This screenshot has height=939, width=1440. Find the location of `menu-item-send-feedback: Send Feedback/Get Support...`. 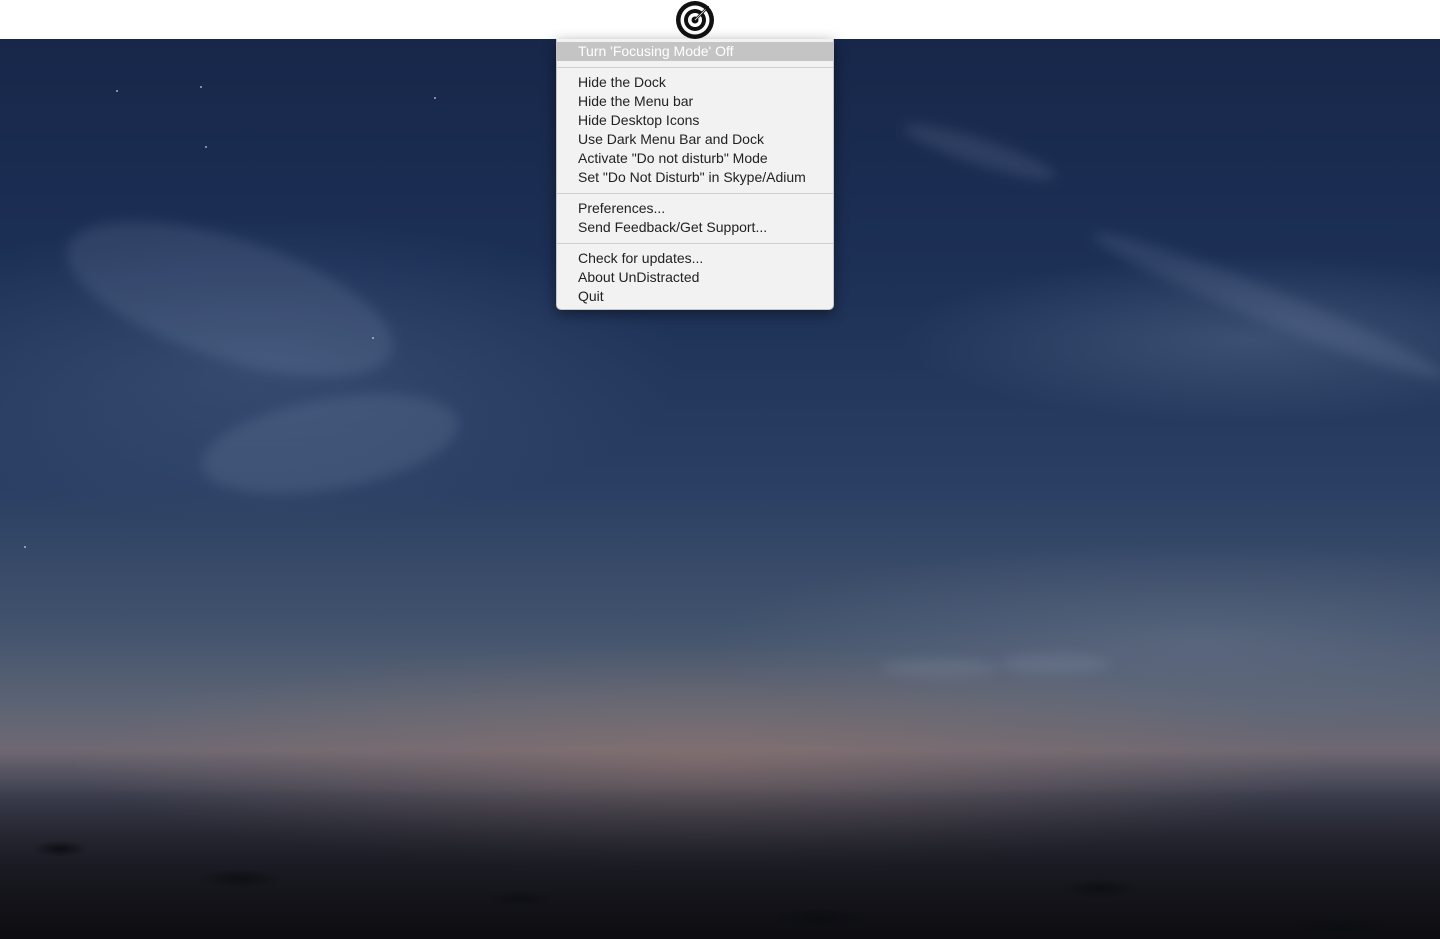

menu-item-send-feedback: Send Feedback/Get Support... is located at coordinates (695, 227).